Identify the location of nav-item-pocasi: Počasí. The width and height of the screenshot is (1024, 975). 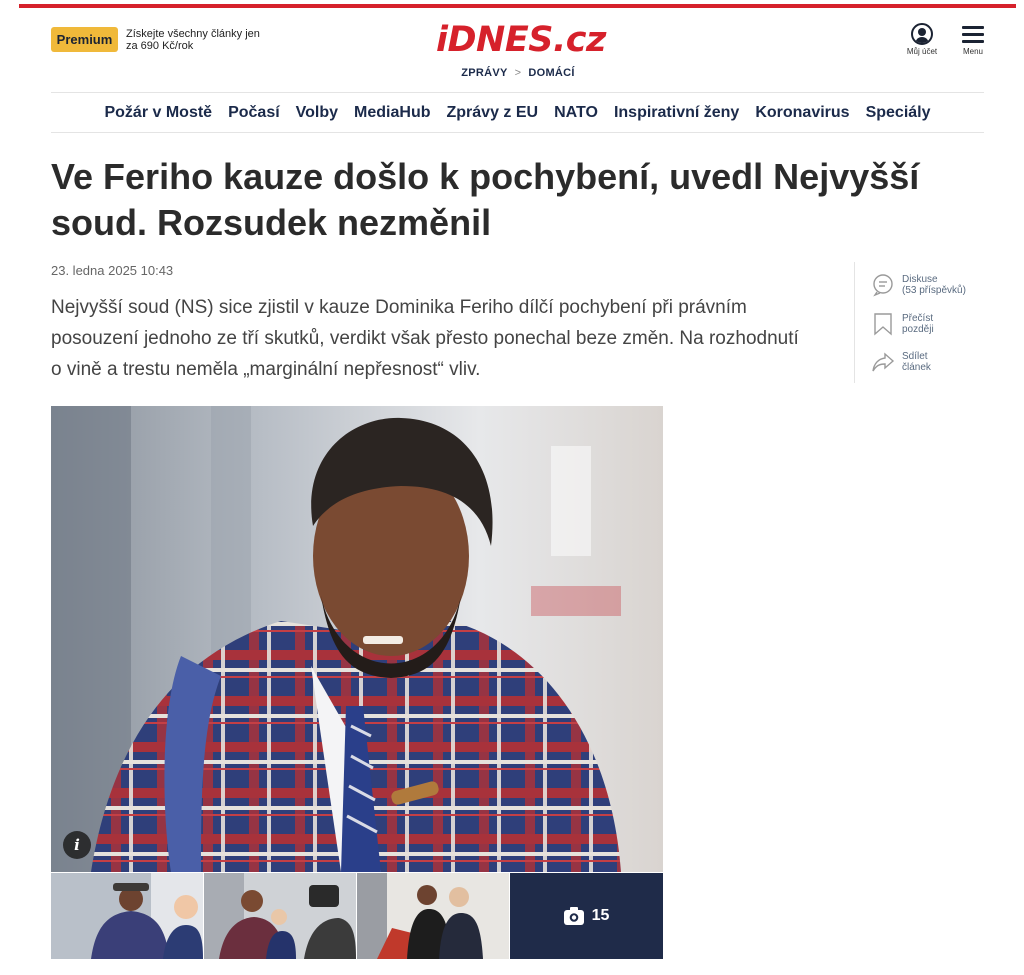
(254, 113).